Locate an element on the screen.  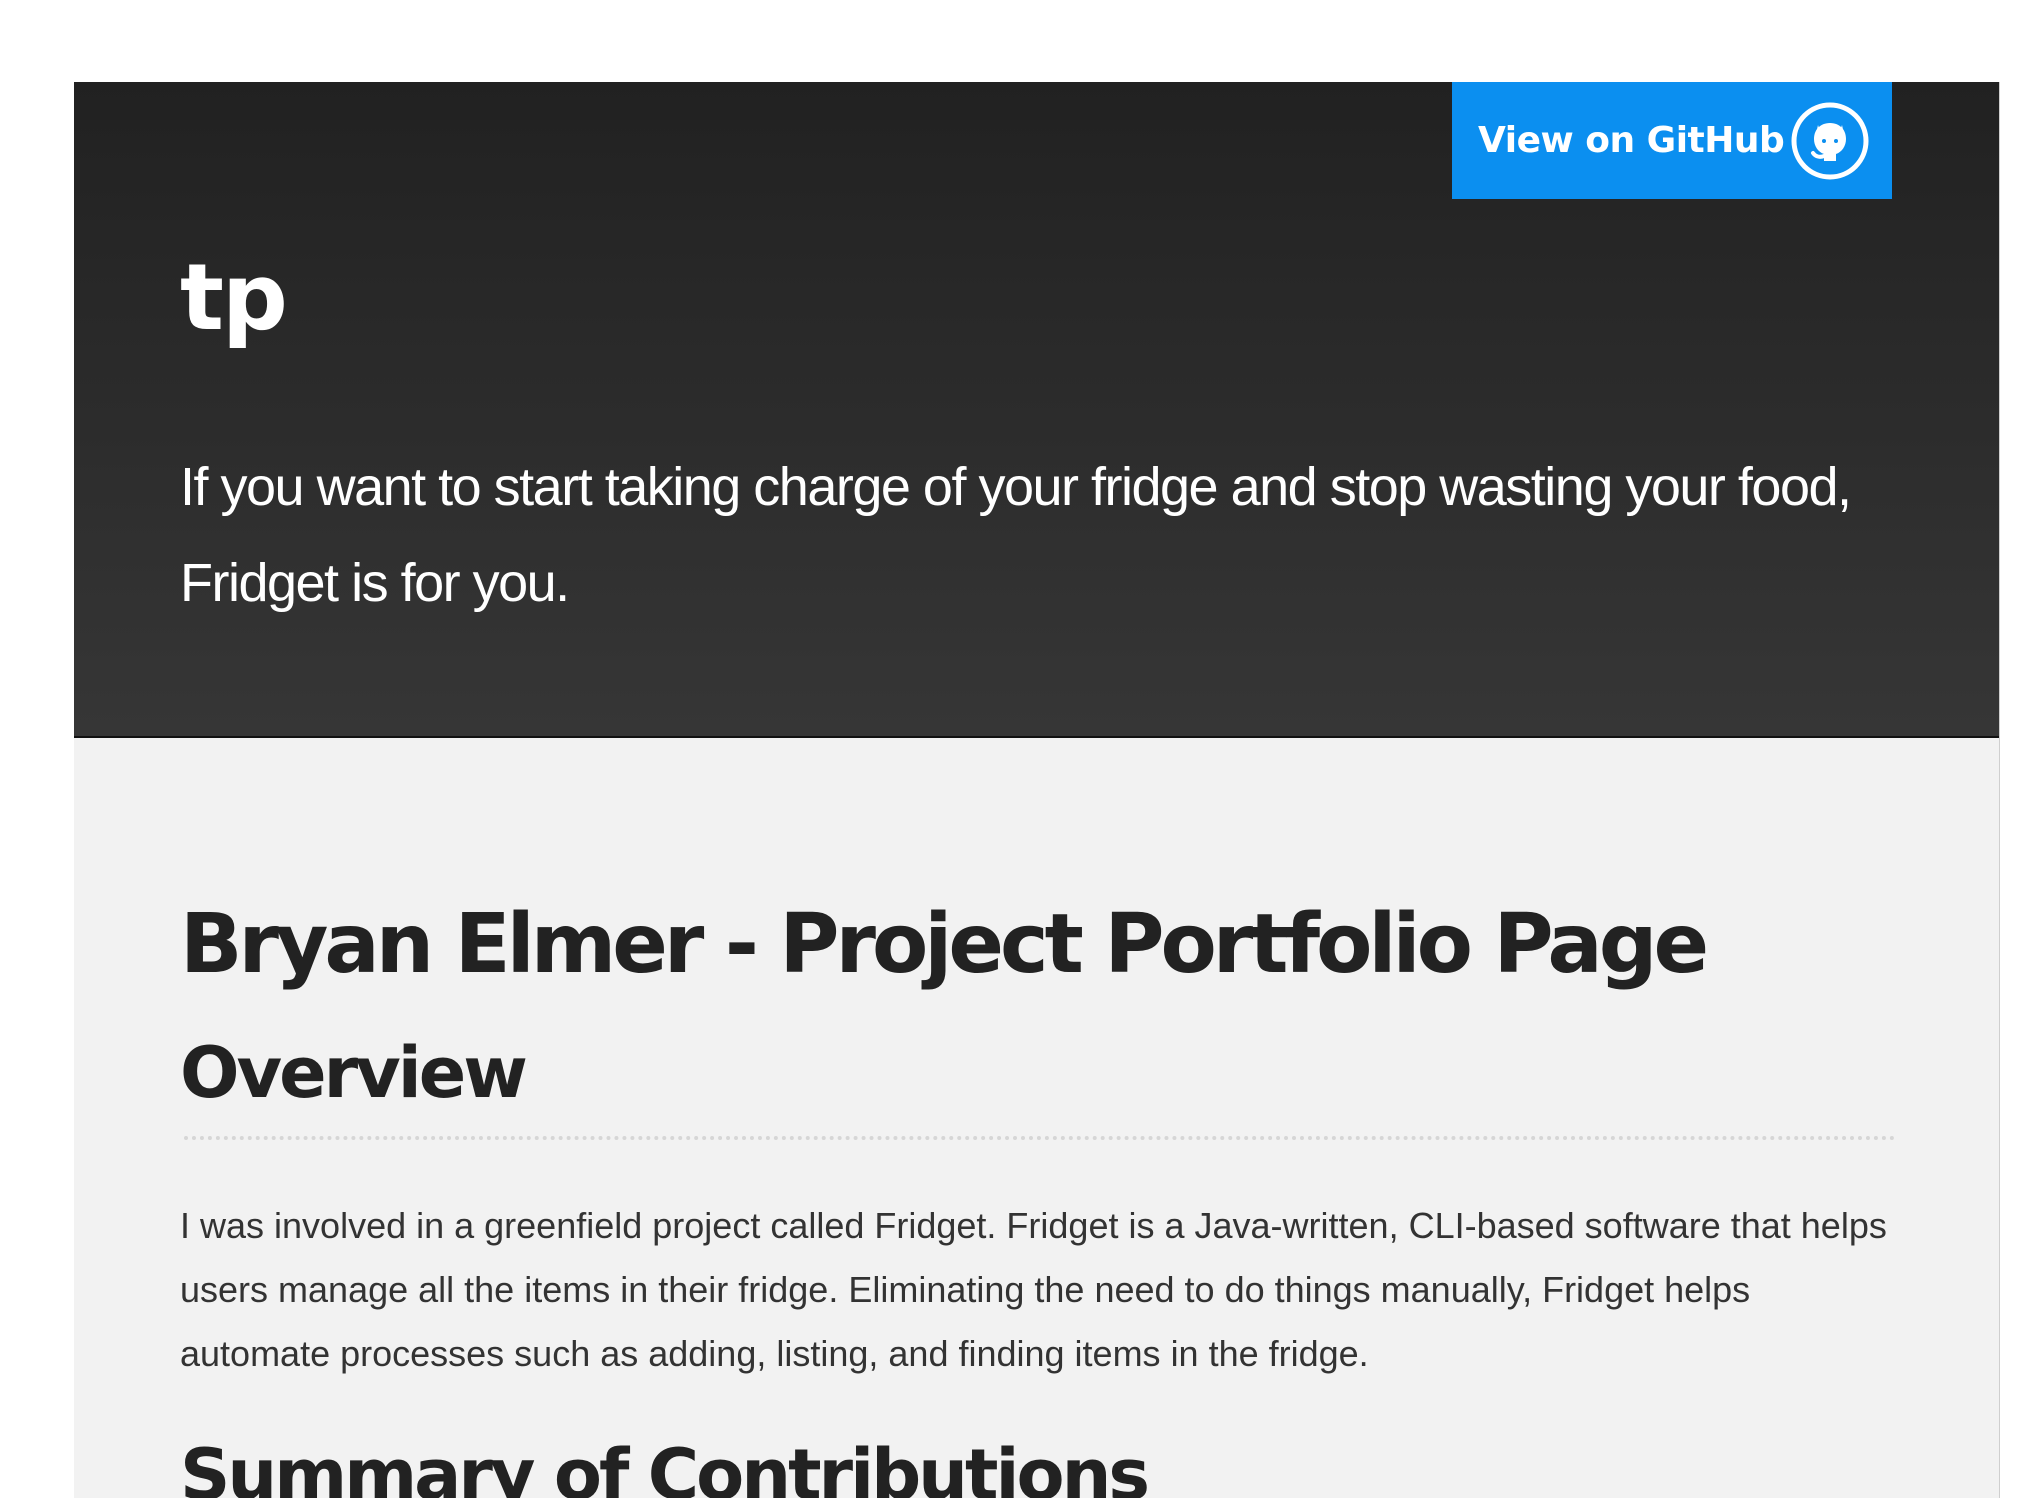
github-icon is located at coordinates (1830, 141).